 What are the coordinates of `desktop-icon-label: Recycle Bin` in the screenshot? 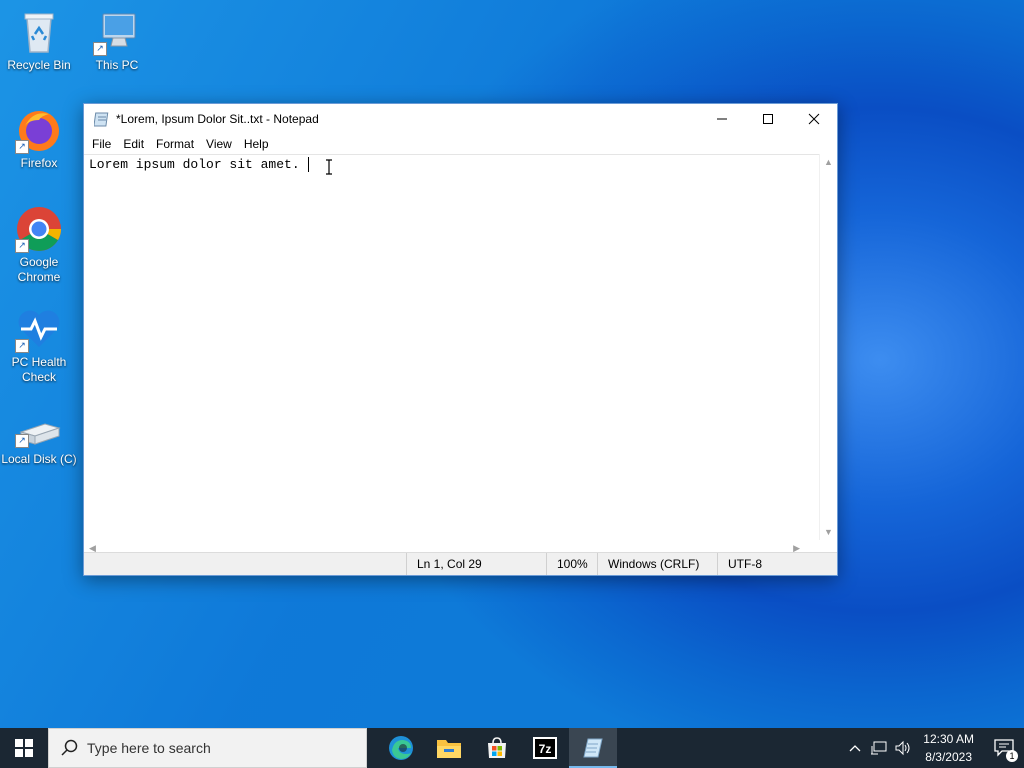 It's located at (39, 65).